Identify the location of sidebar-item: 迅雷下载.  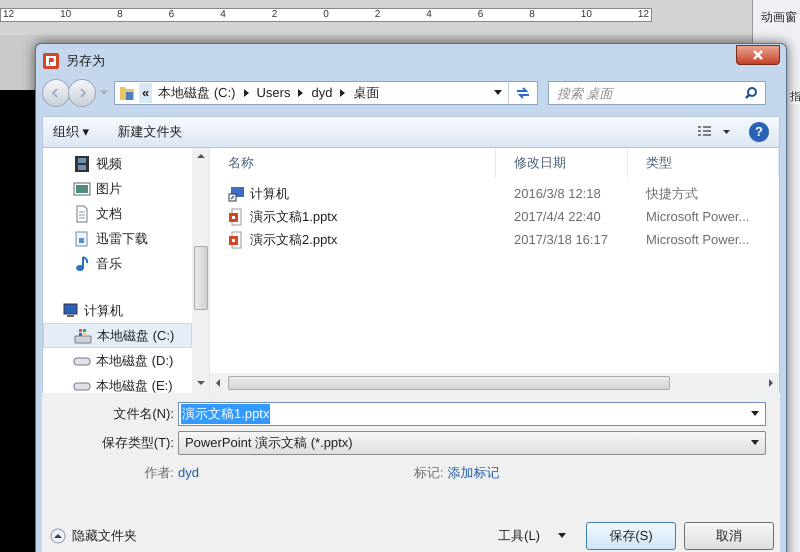
(117, 238).